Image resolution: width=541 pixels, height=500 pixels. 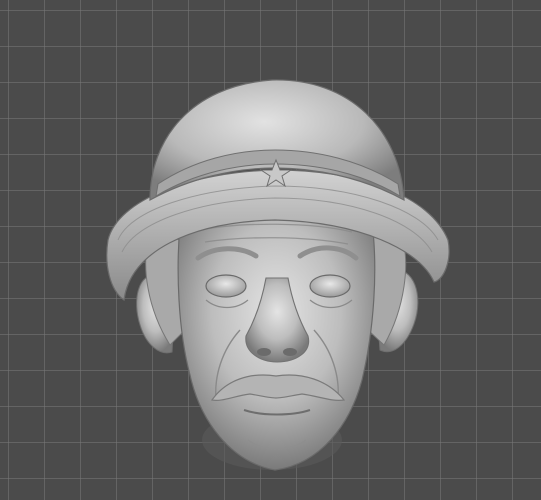 What do you see at coordinates (290, 352) in the screenshot?
I see `right-nostril` at bounding box center [290, 352].